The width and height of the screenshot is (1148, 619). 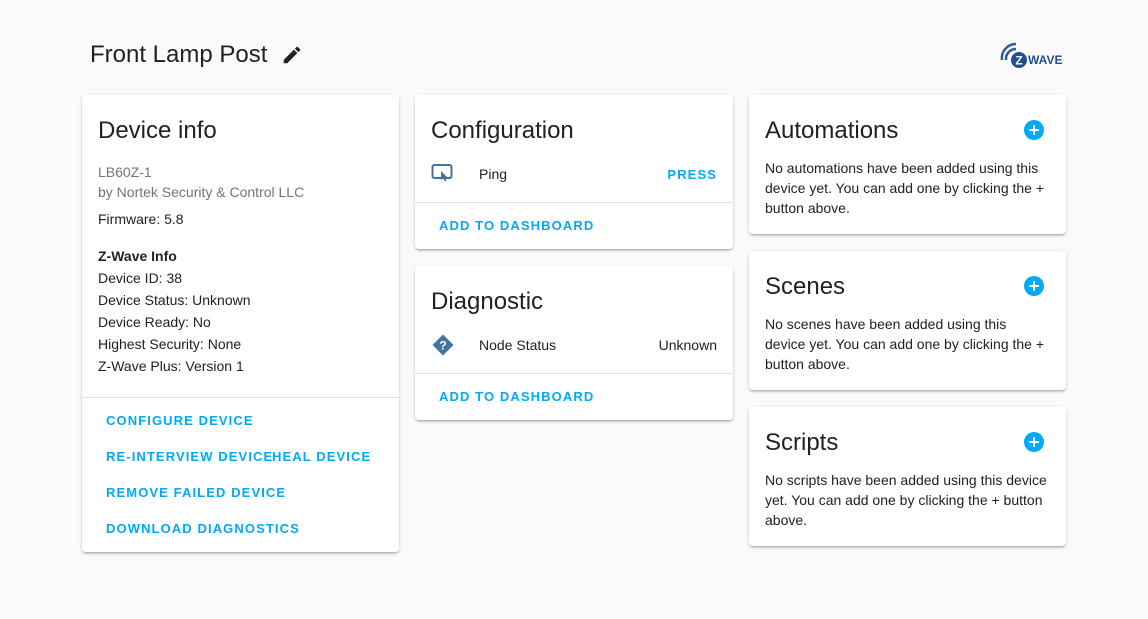 What do you see at coordinates (157, 130) in the screenshot?
I see `device-info-title: Device info` at bounding box center [157, 130].